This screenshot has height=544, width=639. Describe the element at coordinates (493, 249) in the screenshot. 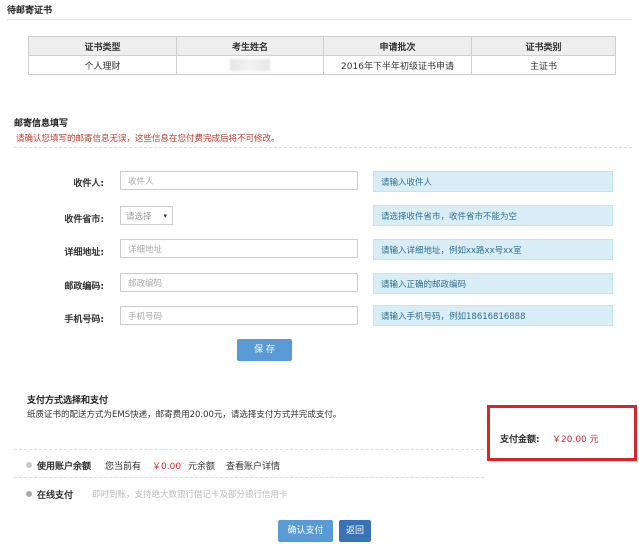

I see `address-tip: 请输入详细地址，例如xx路xx号xx室` at that location.